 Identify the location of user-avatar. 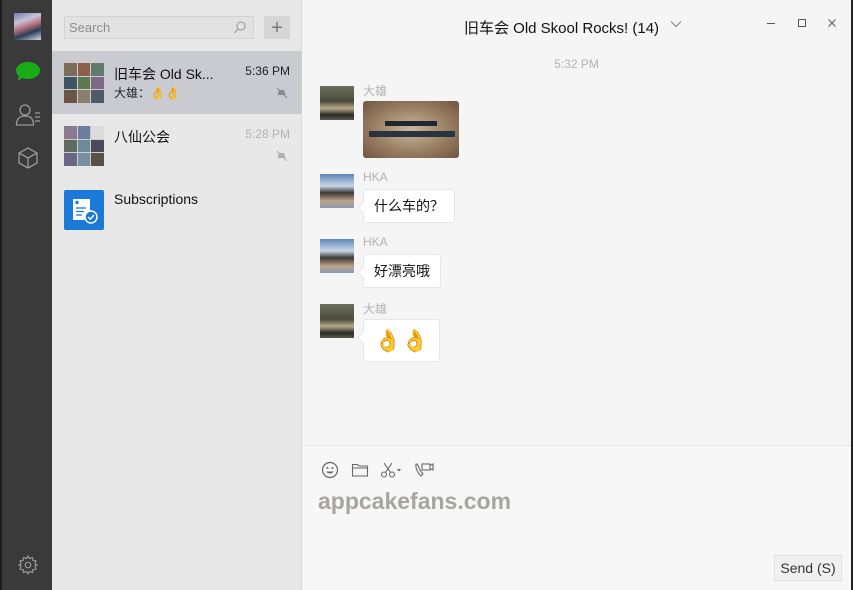
(27, 26).